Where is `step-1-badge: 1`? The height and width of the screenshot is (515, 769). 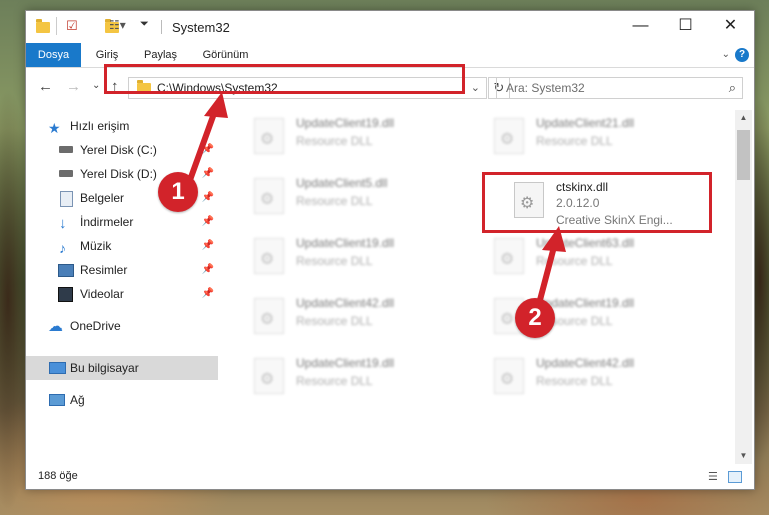 step-1-badge: 1 is located at coordinates (178, 192).